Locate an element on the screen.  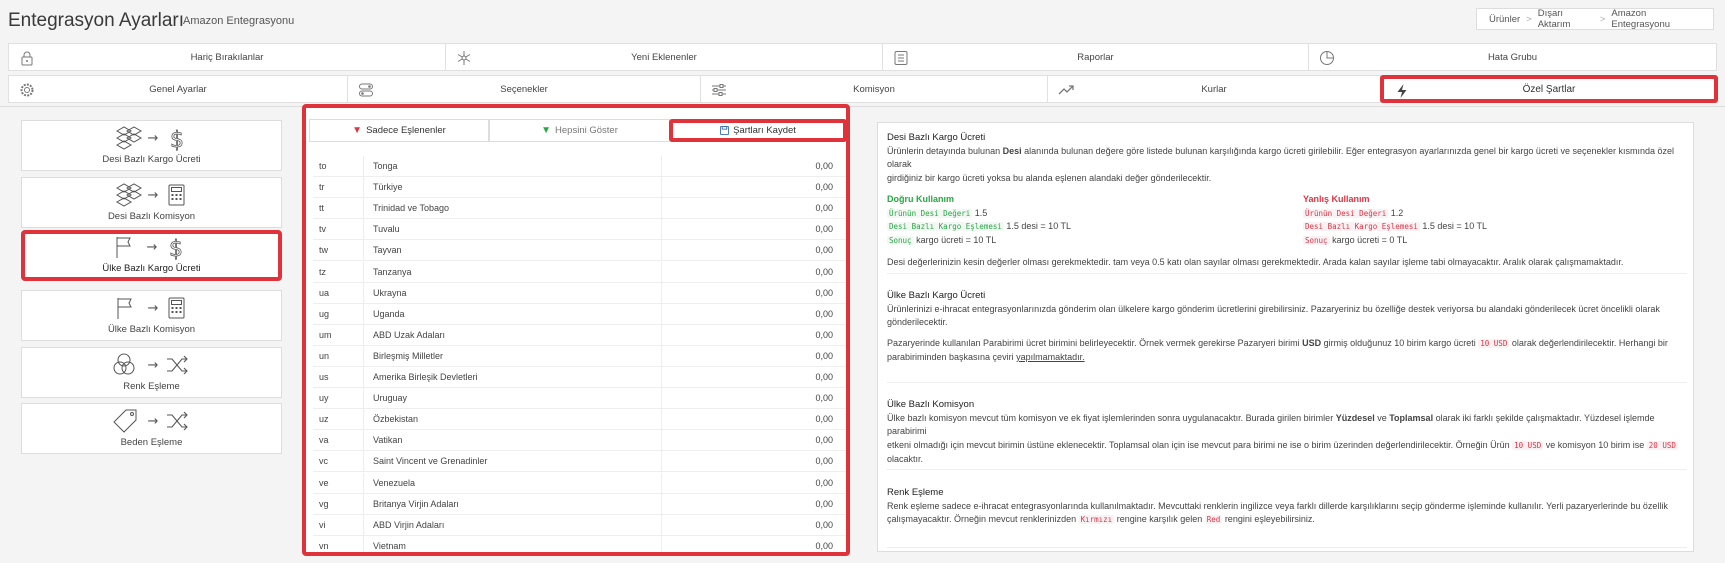
table-row: um ABD Uzak Adaları 0,00 is located at coordinates (579, 335).